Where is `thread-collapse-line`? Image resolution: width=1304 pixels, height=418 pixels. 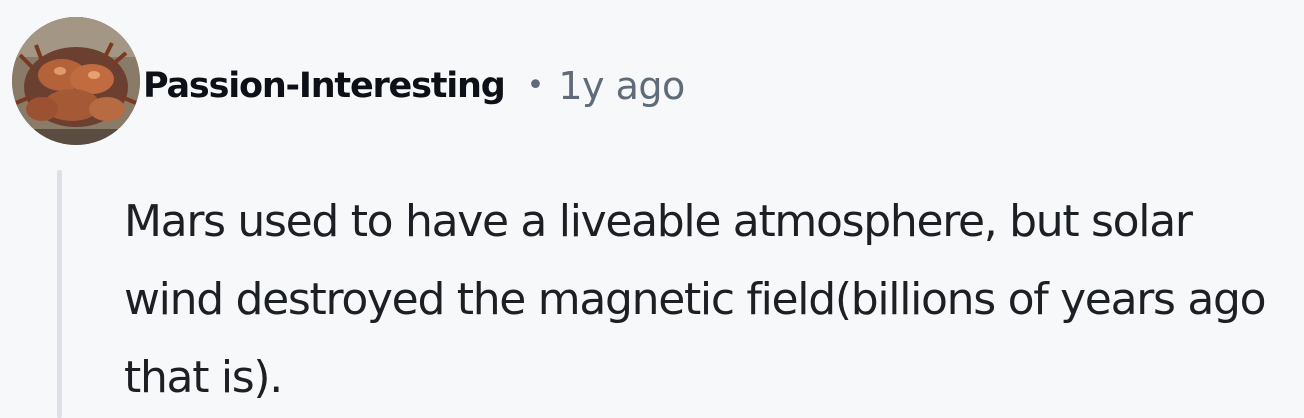
thread-collapse-line is located at coordinates (59, 294).